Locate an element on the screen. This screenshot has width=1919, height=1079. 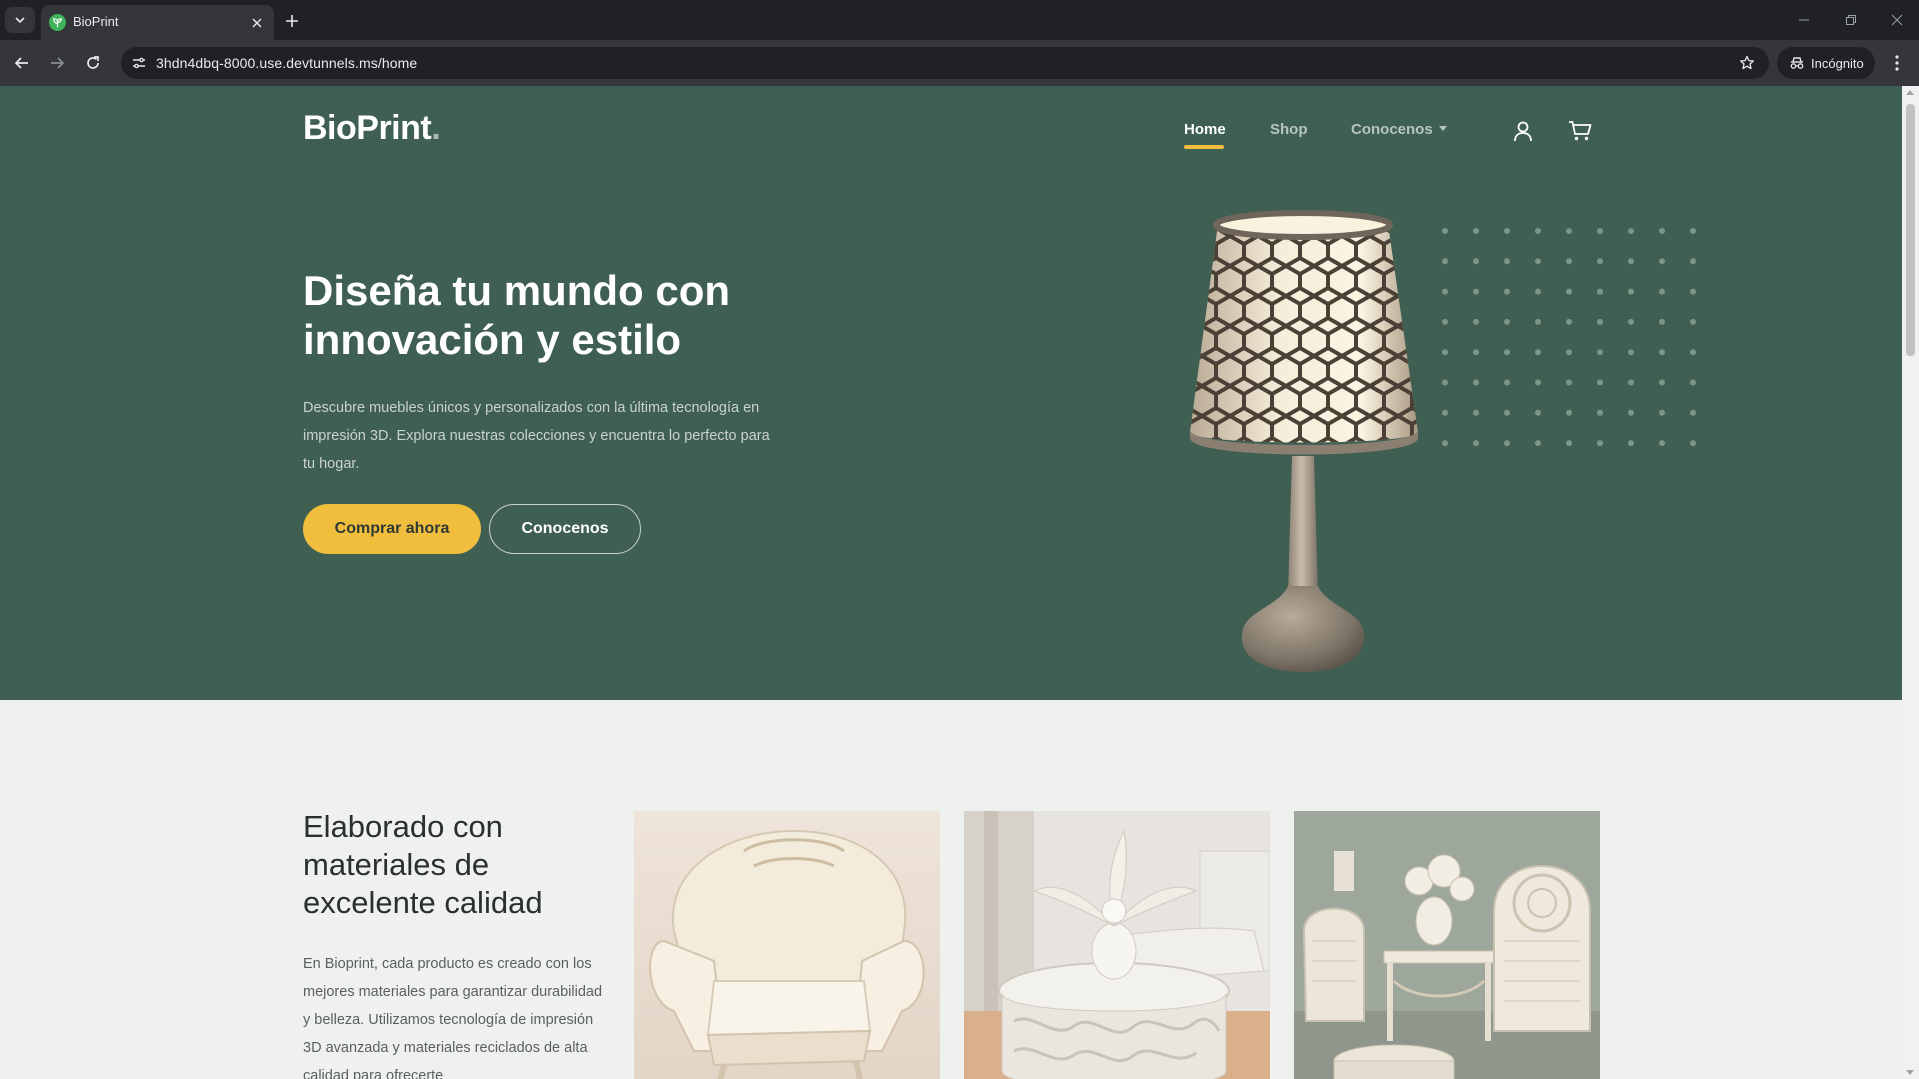
chevron-down-icon is located at coordinates (20, 20).